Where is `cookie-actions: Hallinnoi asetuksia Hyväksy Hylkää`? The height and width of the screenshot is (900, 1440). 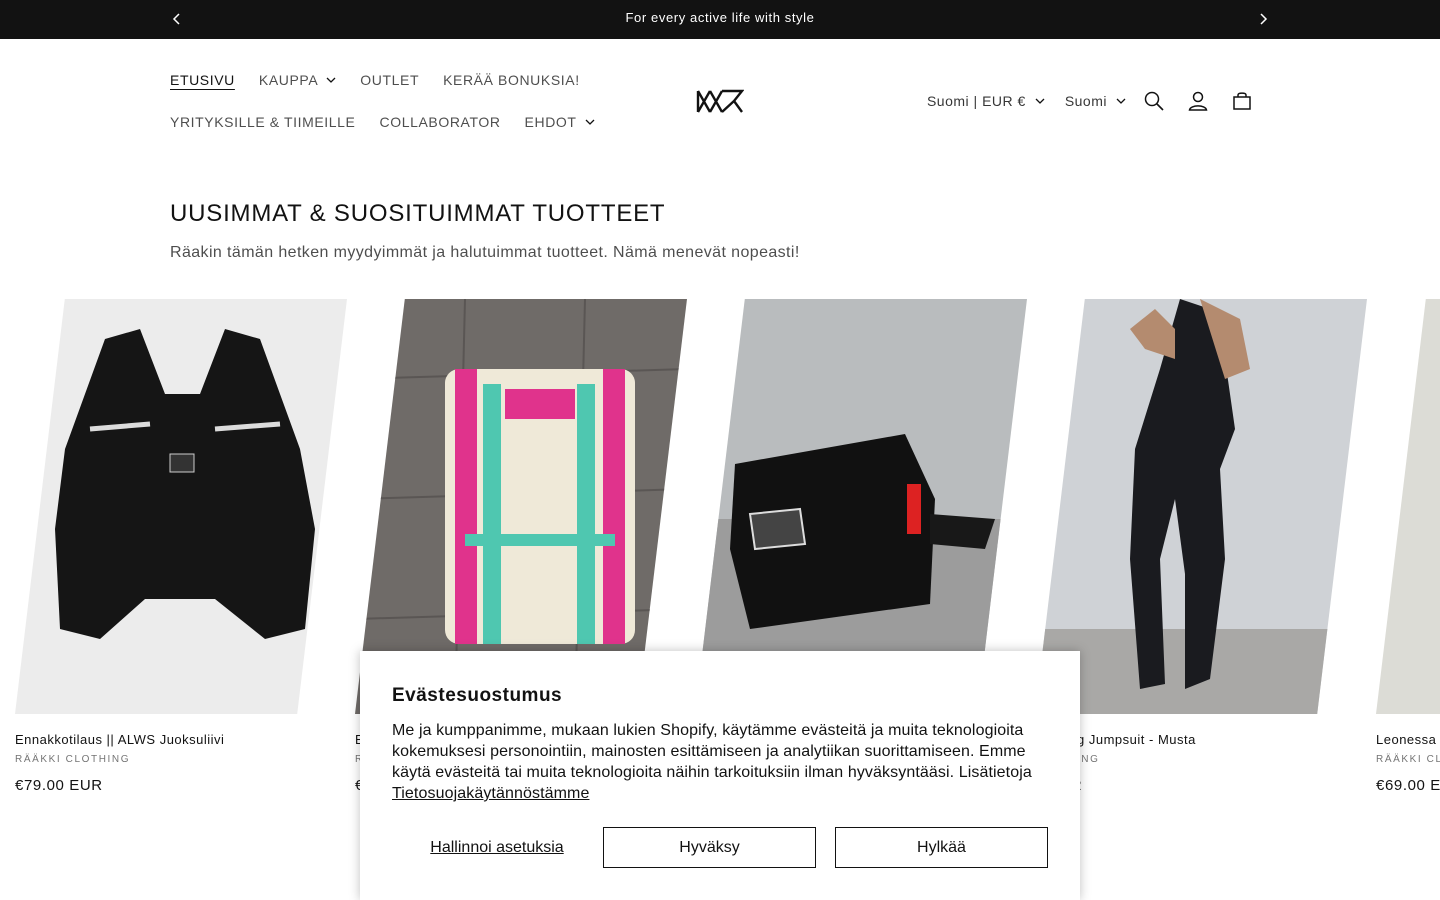 cookie-actions: Hallinnoi asetuksia Hyväksy Hylkää is located at coordinates (720, 847).